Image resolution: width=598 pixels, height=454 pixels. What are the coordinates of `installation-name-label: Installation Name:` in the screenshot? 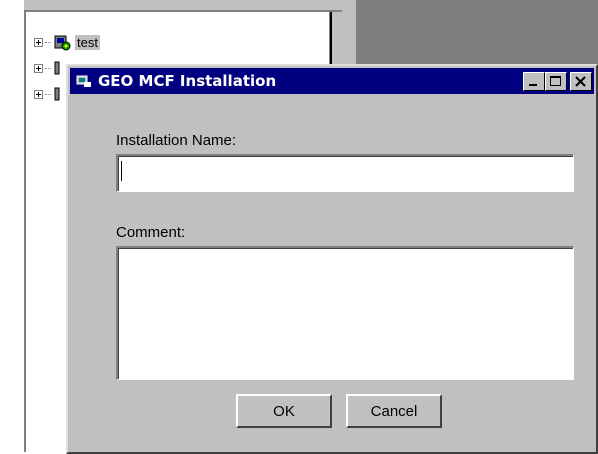 It's located at (176, 140).